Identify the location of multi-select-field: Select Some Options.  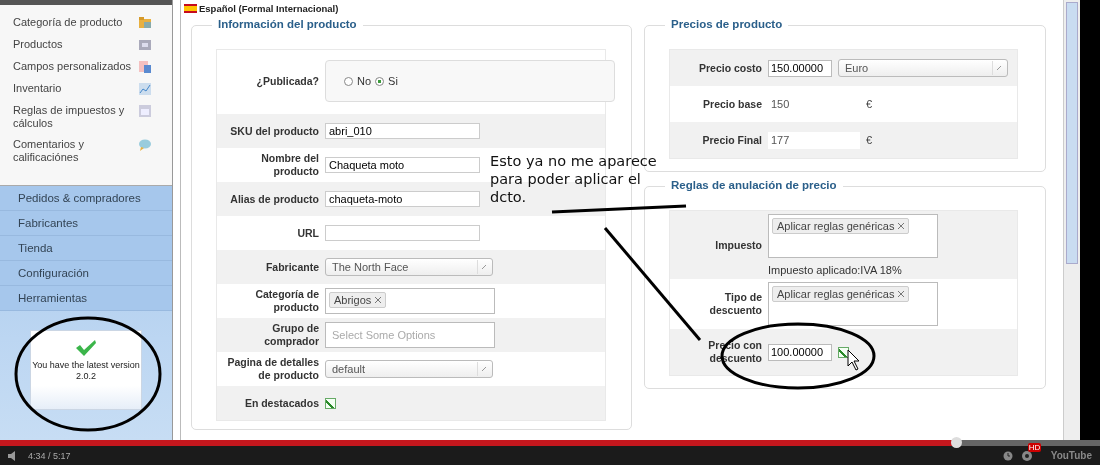
(410, 335).